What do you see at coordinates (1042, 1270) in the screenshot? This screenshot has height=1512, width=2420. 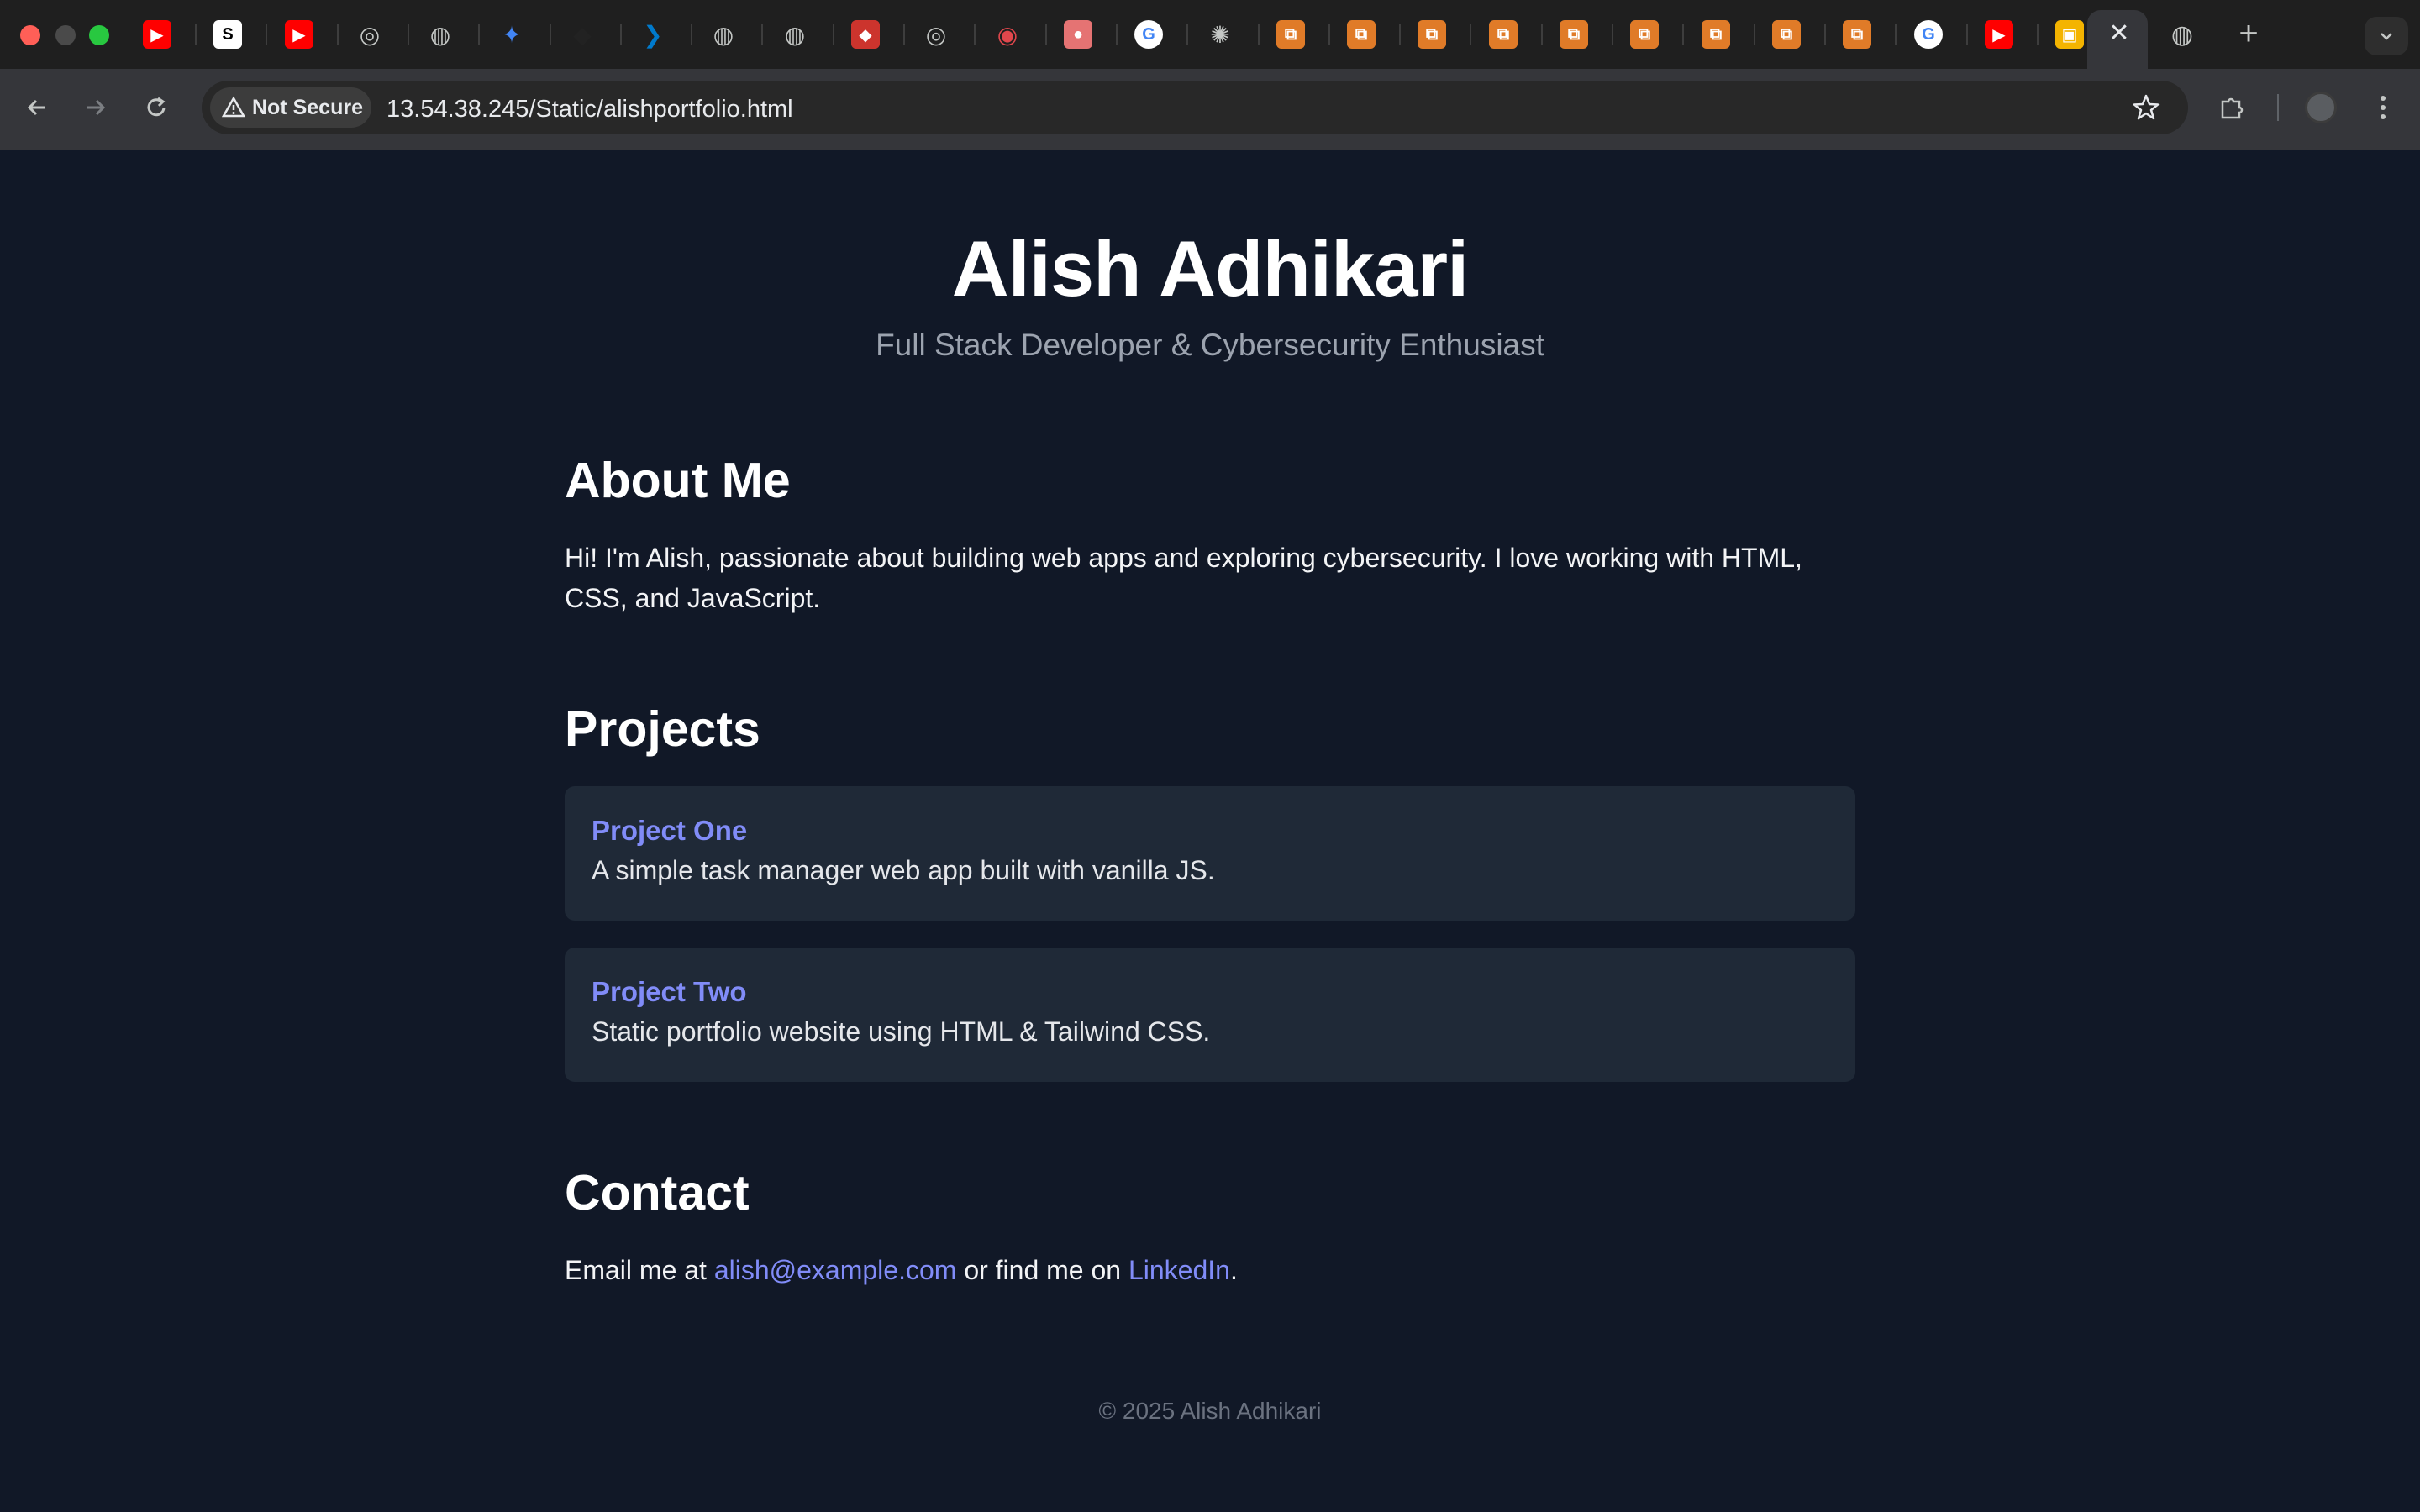 I see `contact-middle: or find me on` at bounding box center [1042, 1270].